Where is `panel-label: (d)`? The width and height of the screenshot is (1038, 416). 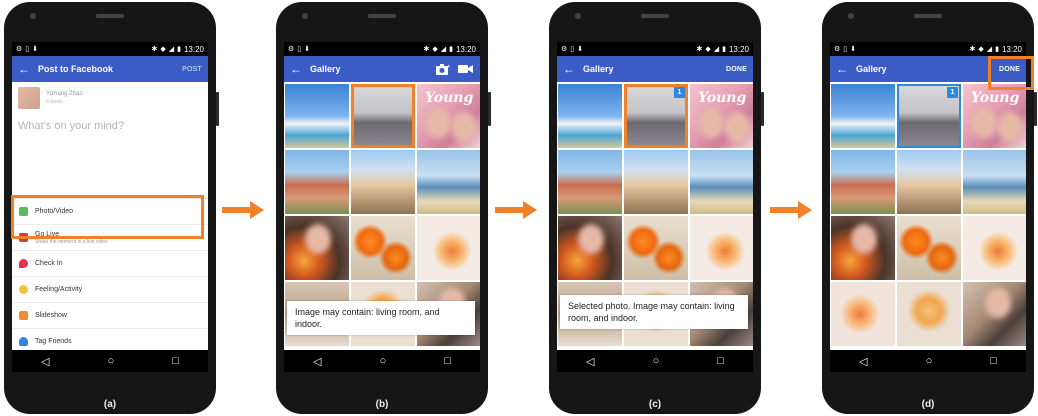 panel-label: (d) is located at coordinates (928, 404).